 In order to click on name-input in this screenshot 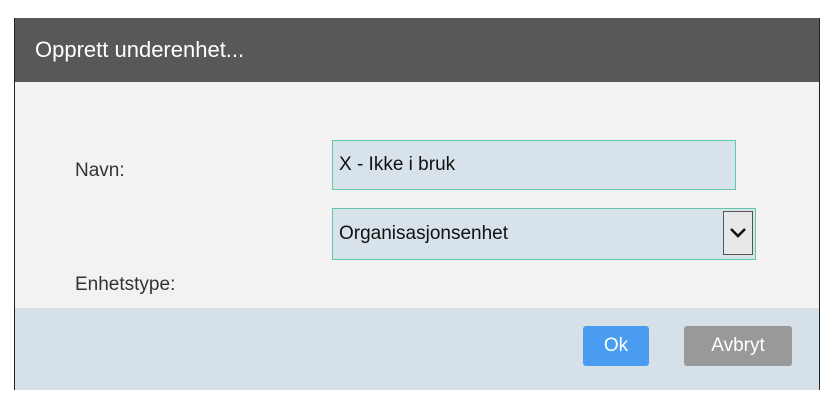, I will do `click(534, 165)`.